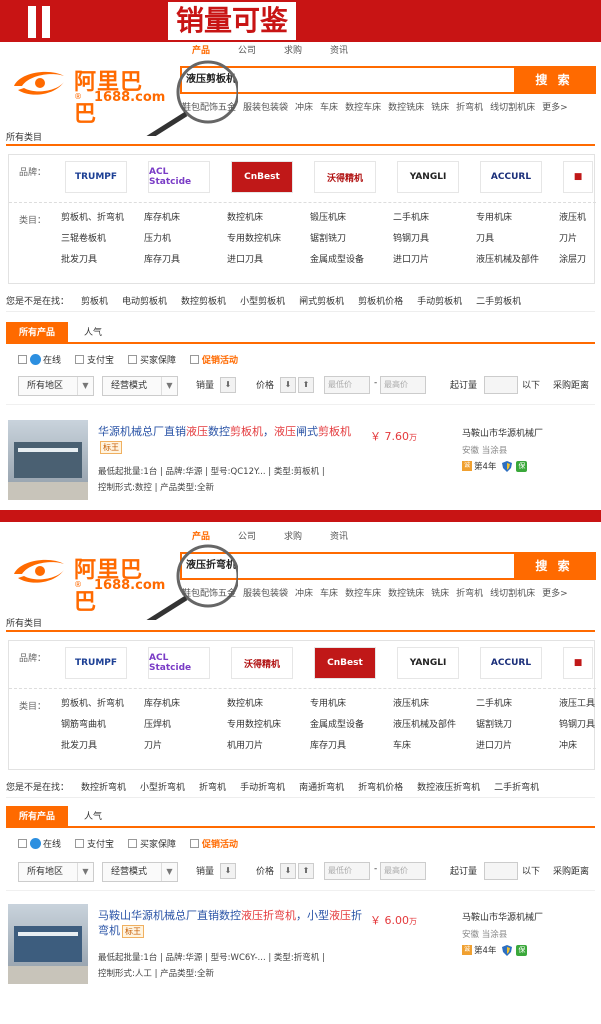  Describe the element at coordinates (203, 302) in the screenshot. I see `suggestion-item: 数控剪板机` at that location.